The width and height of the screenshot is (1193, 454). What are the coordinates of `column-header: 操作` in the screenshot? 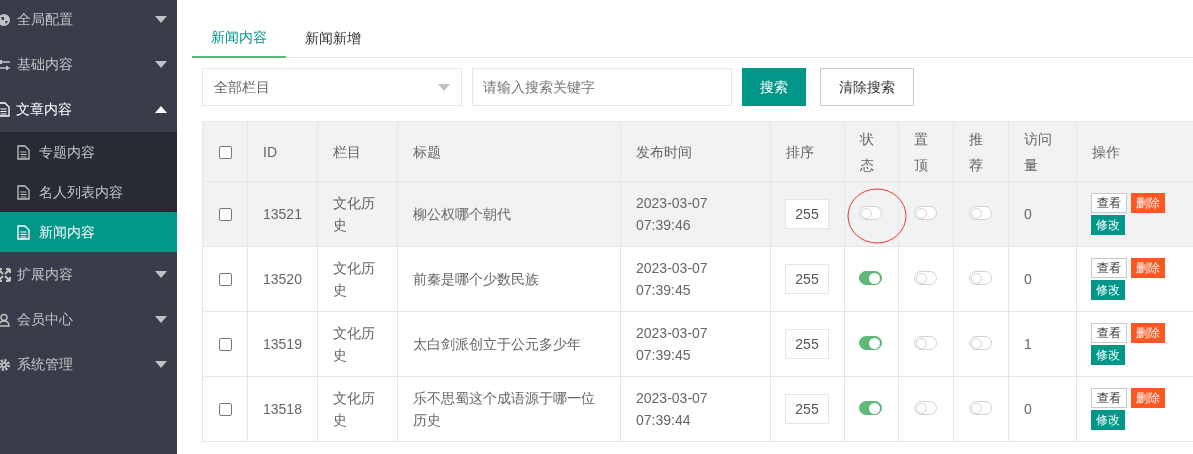 It's located at (1106, 152).